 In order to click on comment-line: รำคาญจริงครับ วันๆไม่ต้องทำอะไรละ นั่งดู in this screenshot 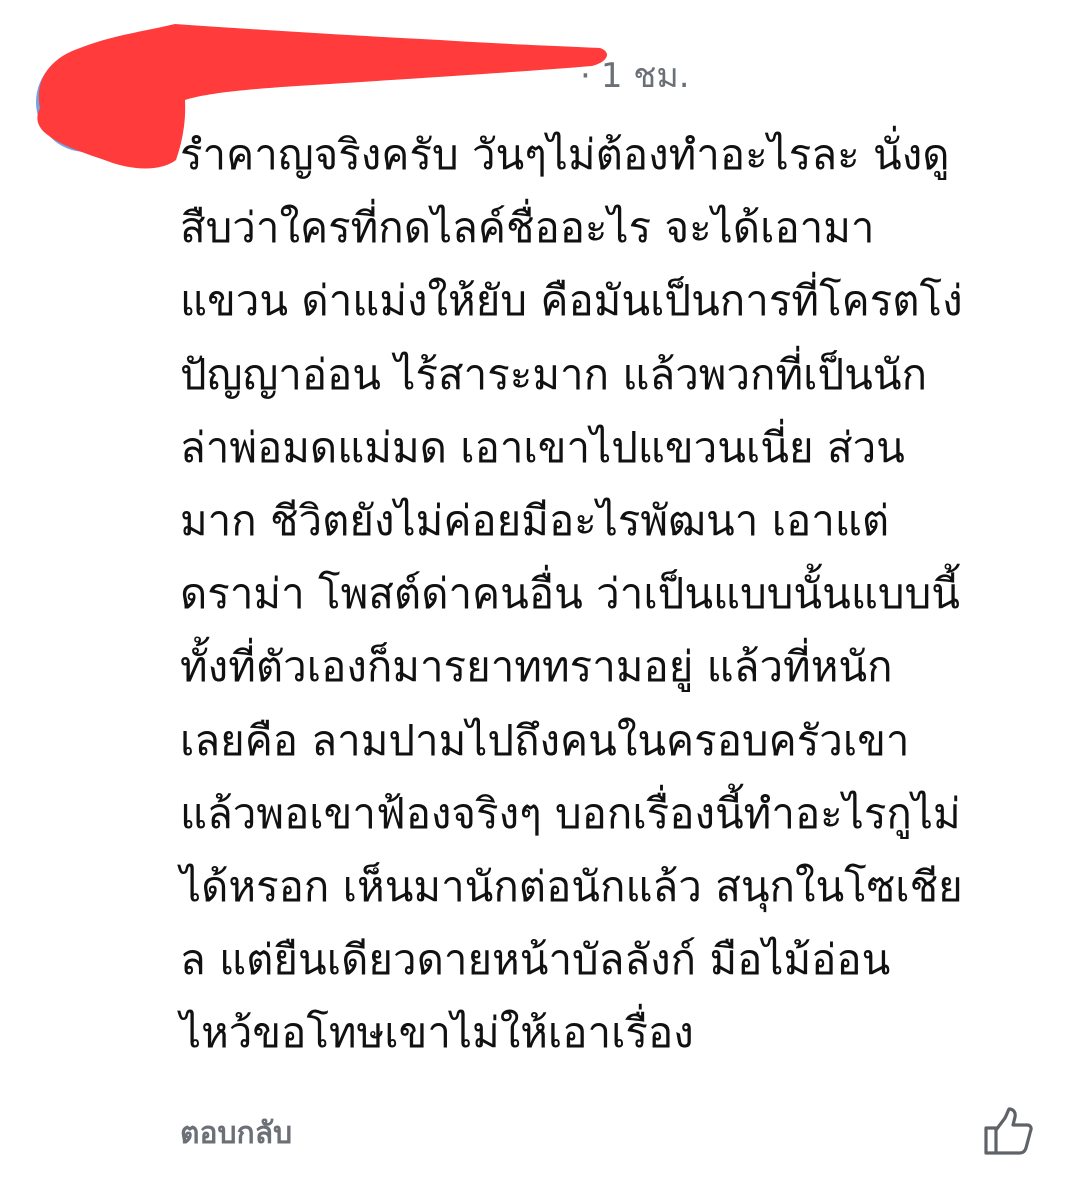, I will do `click(565, 154)`.